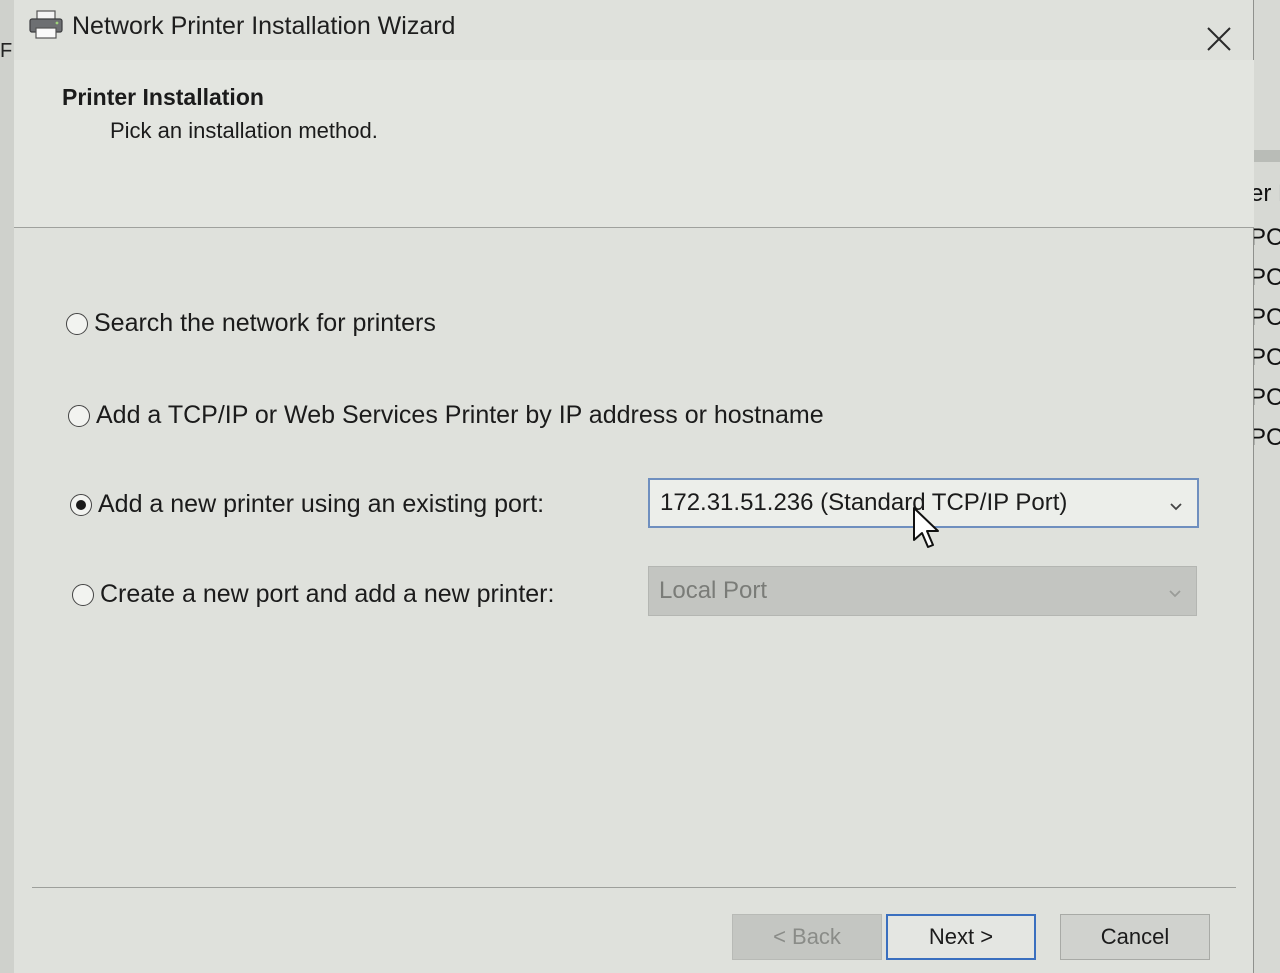 Image resolution: width=1280 pixels, height=973 pixels. What do you see at coordinates (864, 502) in the screenshot?
I see `dropdown-value: 172.31.51.236 (Standard TCP/IP Port)` at bounding box center [864, 502].